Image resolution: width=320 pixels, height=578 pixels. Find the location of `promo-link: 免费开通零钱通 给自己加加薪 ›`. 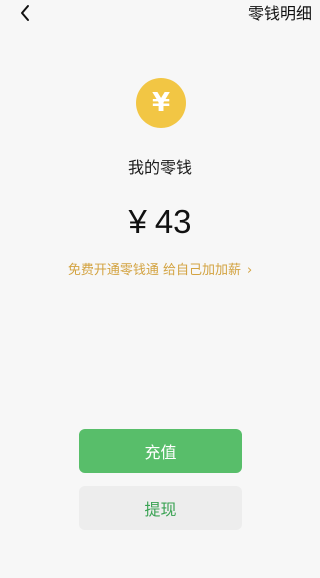

promo-link: 免费开通零钱通 给自己加加薪 › is located at coordinates (160, 271).